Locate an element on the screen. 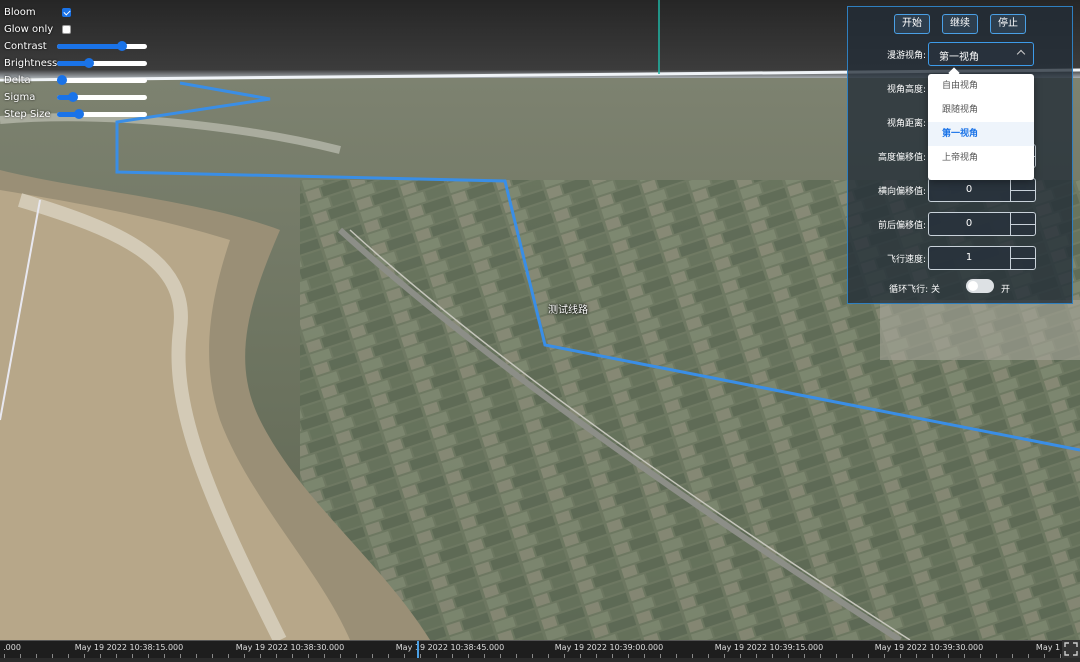  longitudinal-offset-stepper is located at coordinates (1022, 224).